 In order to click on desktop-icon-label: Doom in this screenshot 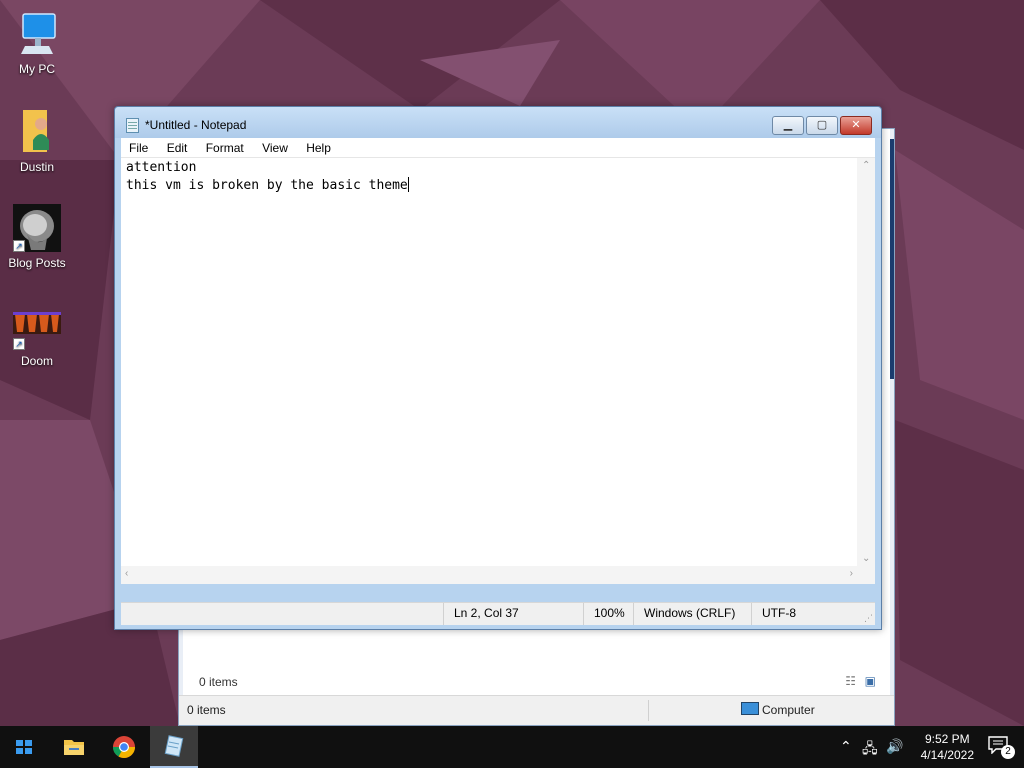, I will do `click(36, 361)`.